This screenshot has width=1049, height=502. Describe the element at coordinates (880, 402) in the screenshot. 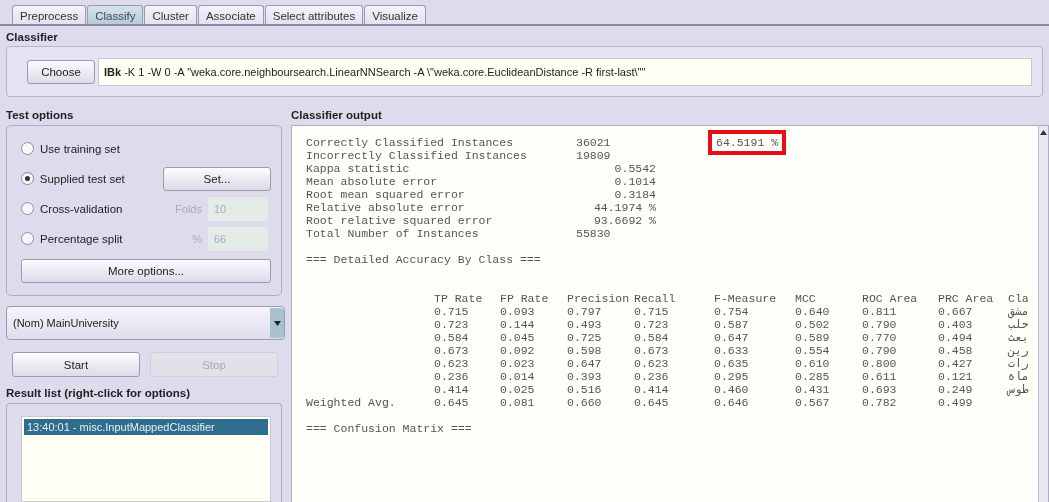

I see `table-cell-text: 0.782` at that location.